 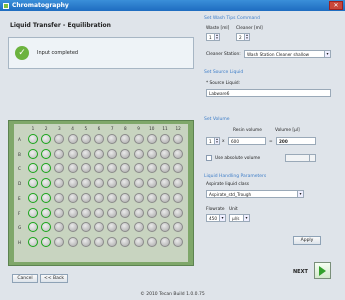 What do you see at coordinates (336, 5) in the screenshot?
I see `close-button: ✕` at bounding box center [336, 5].